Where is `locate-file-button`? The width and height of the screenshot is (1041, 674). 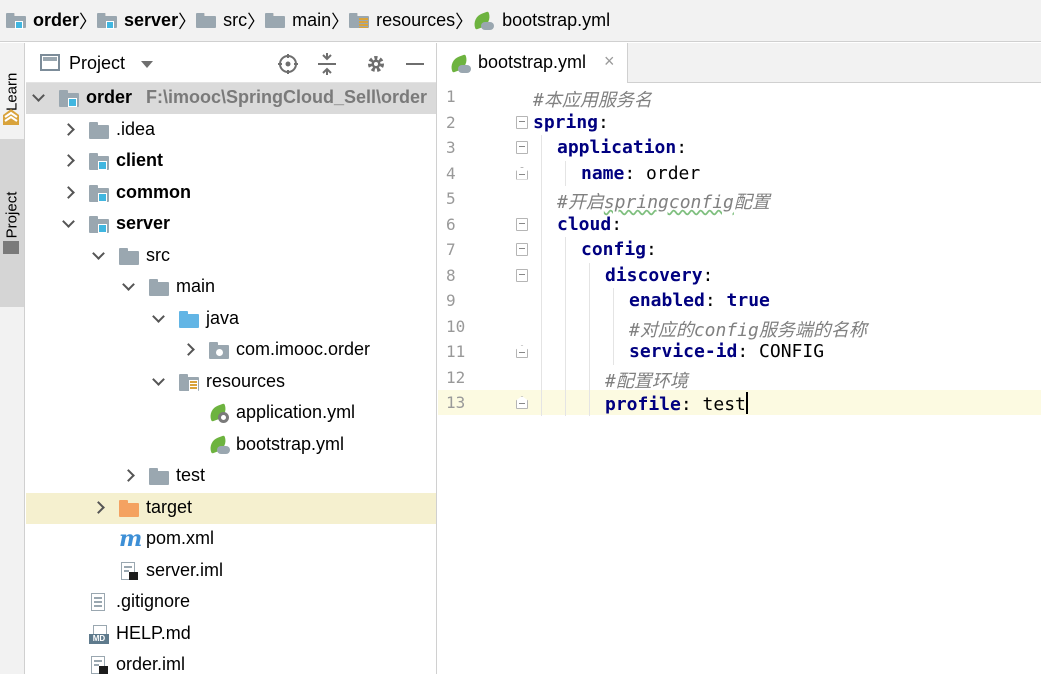
locate-file-button is located at coordinates (288, 64).